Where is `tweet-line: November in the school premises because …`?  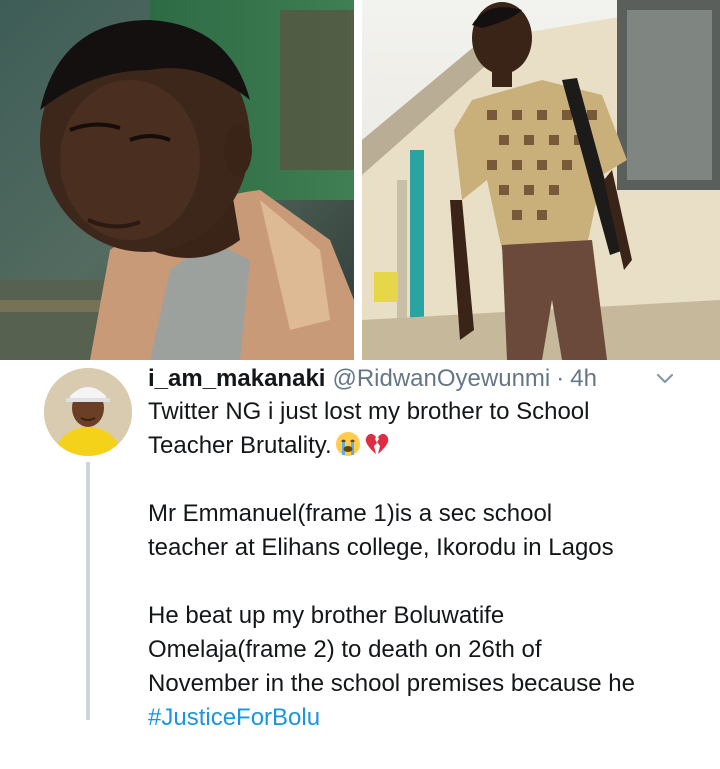 tweet-line: November in the school premises because … is located at coordinates (391, 683).